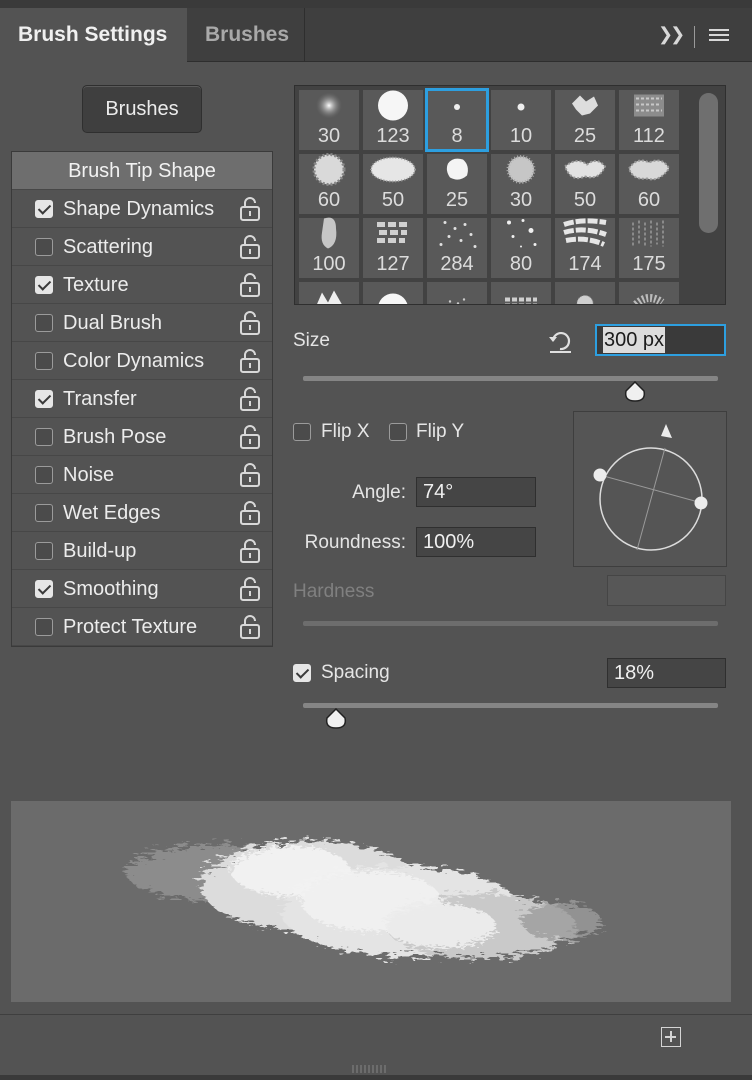  Describe the element at coordinates (88, 475) in the screenshot. I see `option-label: Noise` at that location.